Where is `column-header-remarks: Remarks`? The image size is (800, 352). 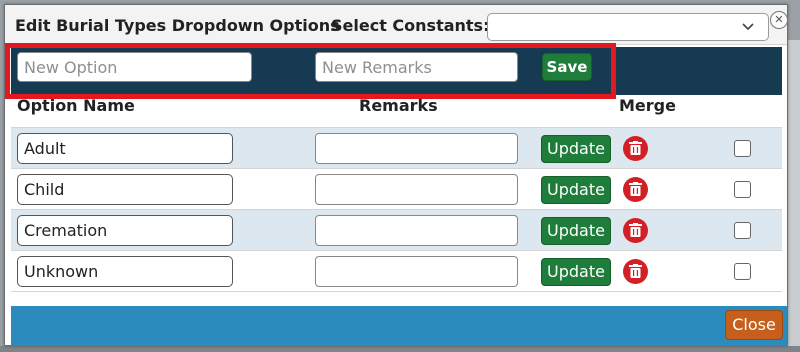 column-header-remarks: Remarks is located at coordinates (398, 105).